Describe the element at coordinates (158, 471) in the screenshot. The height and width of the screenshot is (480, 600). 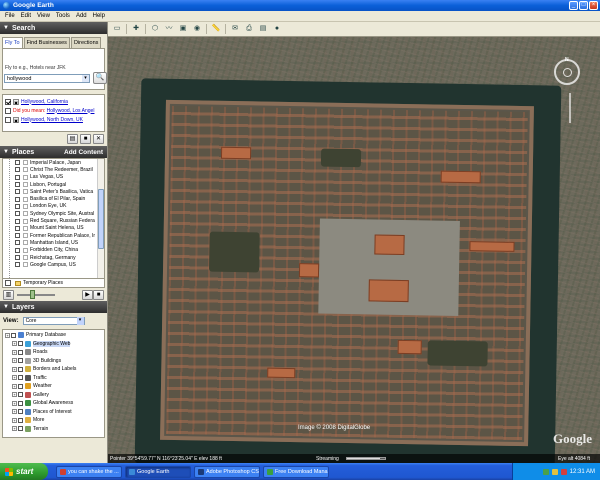
I see `taskbar-task-button: Google Earth` at that location.